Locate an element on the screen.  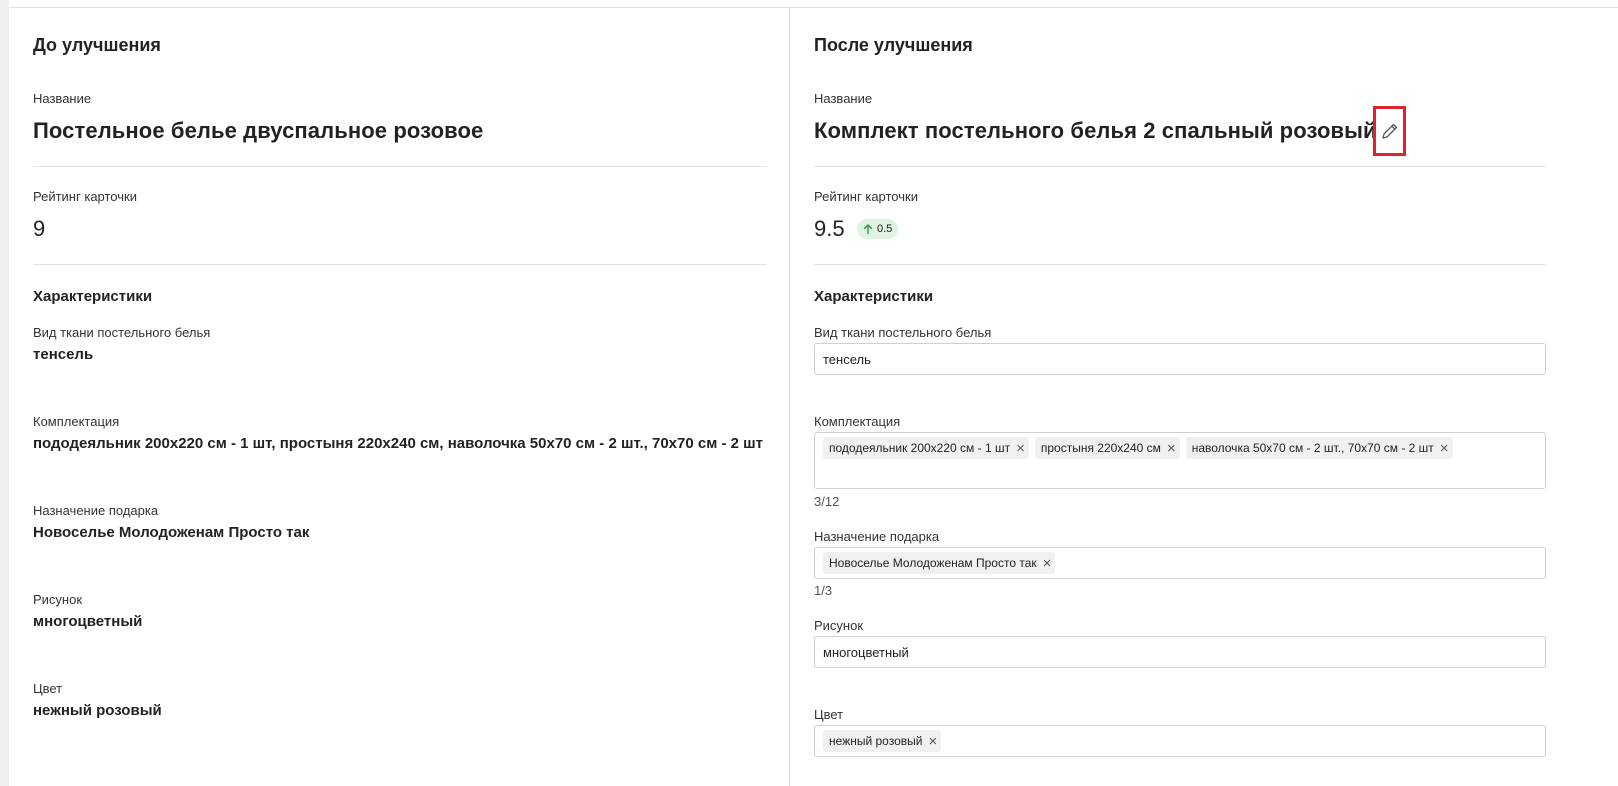
before-gift-value: Новоселье Молодоженам Просто так is located at coordinates (171, 532).